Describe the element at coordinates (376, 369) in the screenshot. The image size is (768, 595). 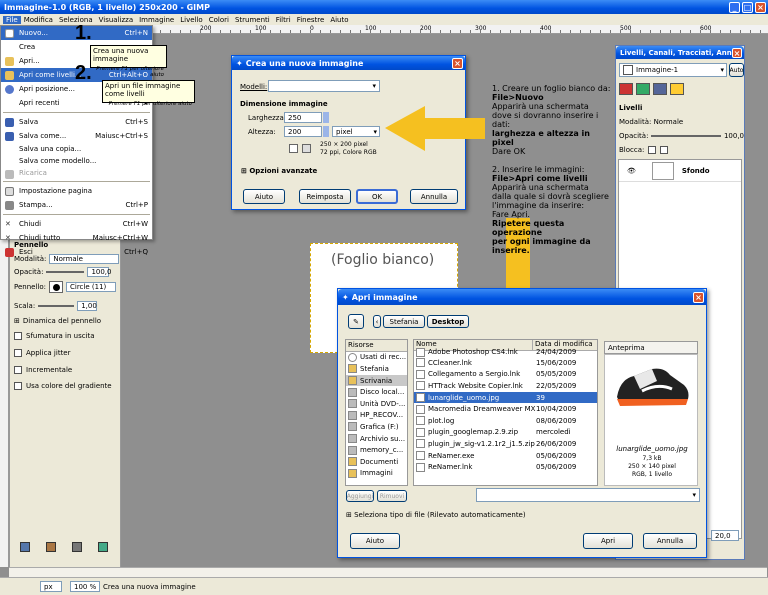
I see `place-item: Stefania` at that location.